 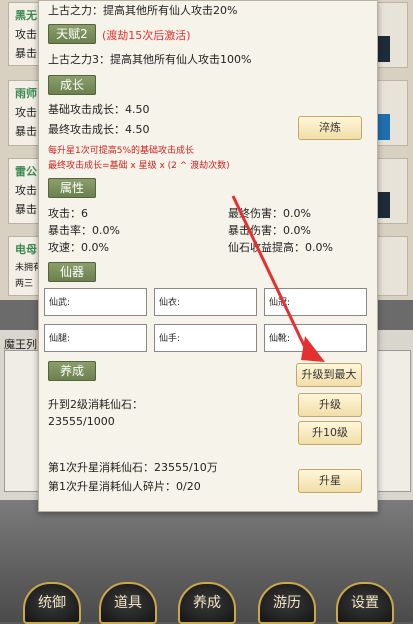 What do you see at coordinates (128, 603) in the screenshot?
I see `nav-items: 道具` at bounding box center [128, 603].